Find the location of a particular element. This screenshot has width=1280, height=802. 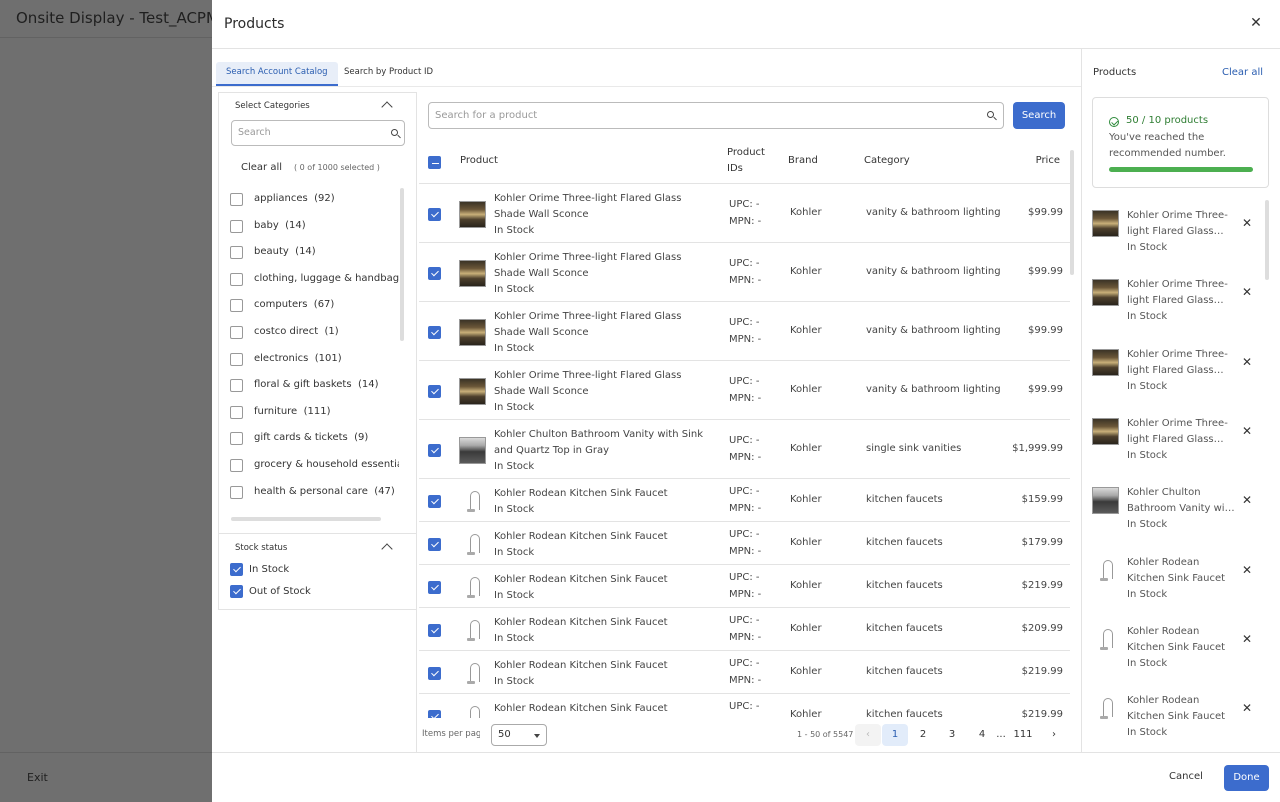

search-button: Search is located at coordinates (1039, 115).